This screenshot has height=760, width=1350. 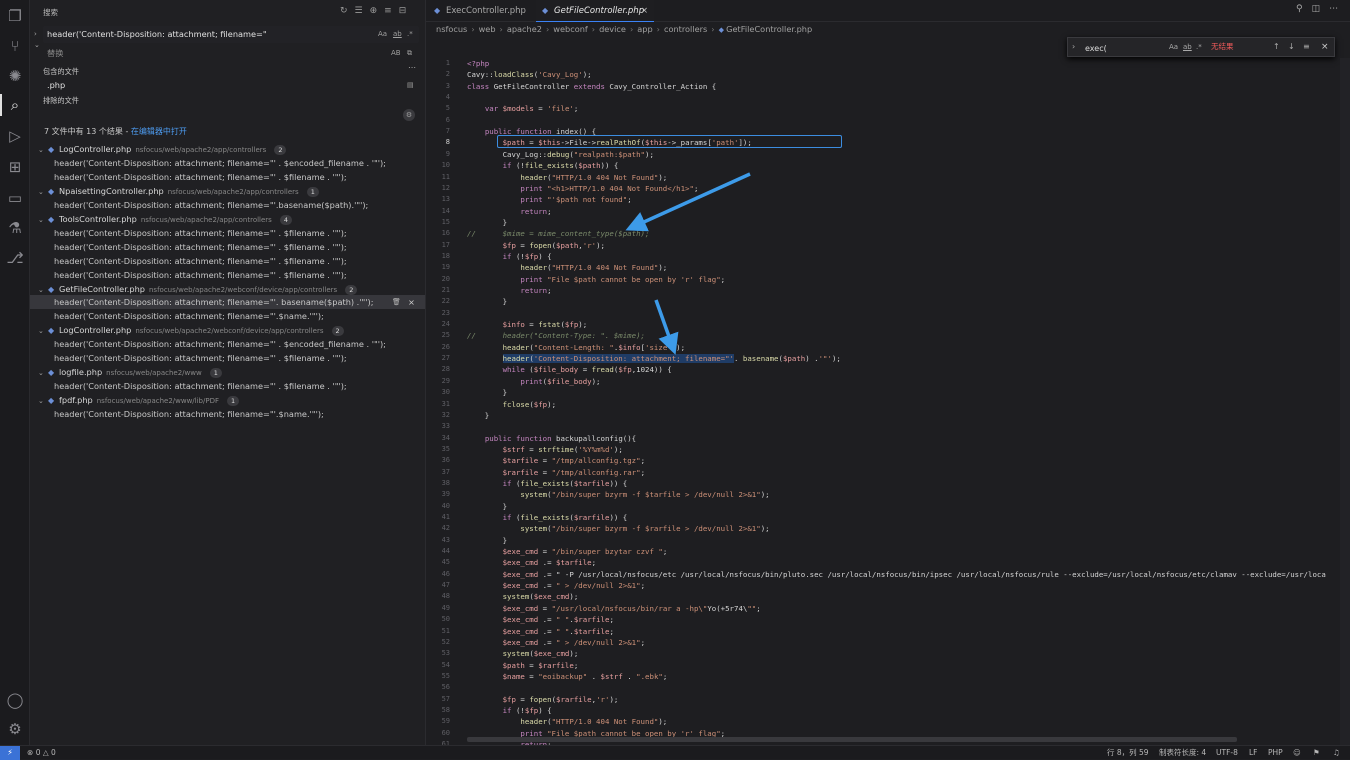 What do you see at coordinates (451, 29) in the screenshot?
I see `breadcrumb-item: nsfocus` at bounding box center [451, 29].